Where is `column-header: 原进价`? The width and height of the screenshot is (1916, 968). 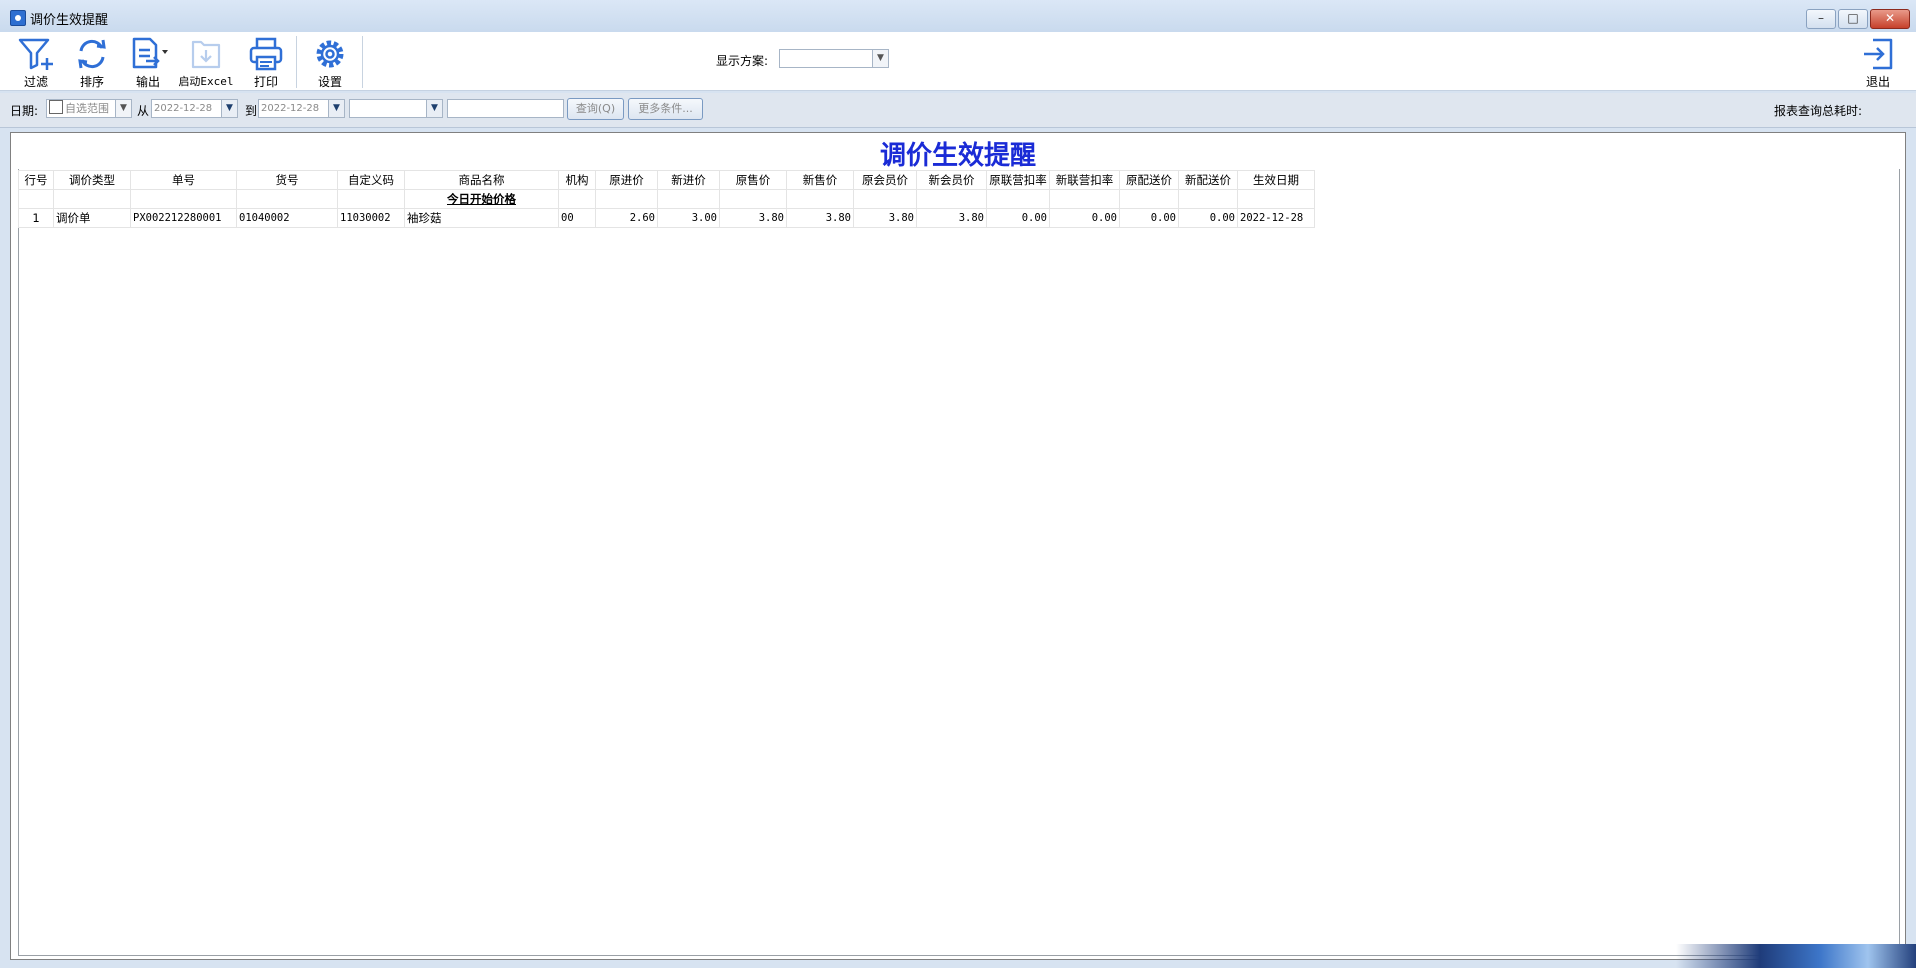 column-header: 原进价 is located at coordinates (626, 180).